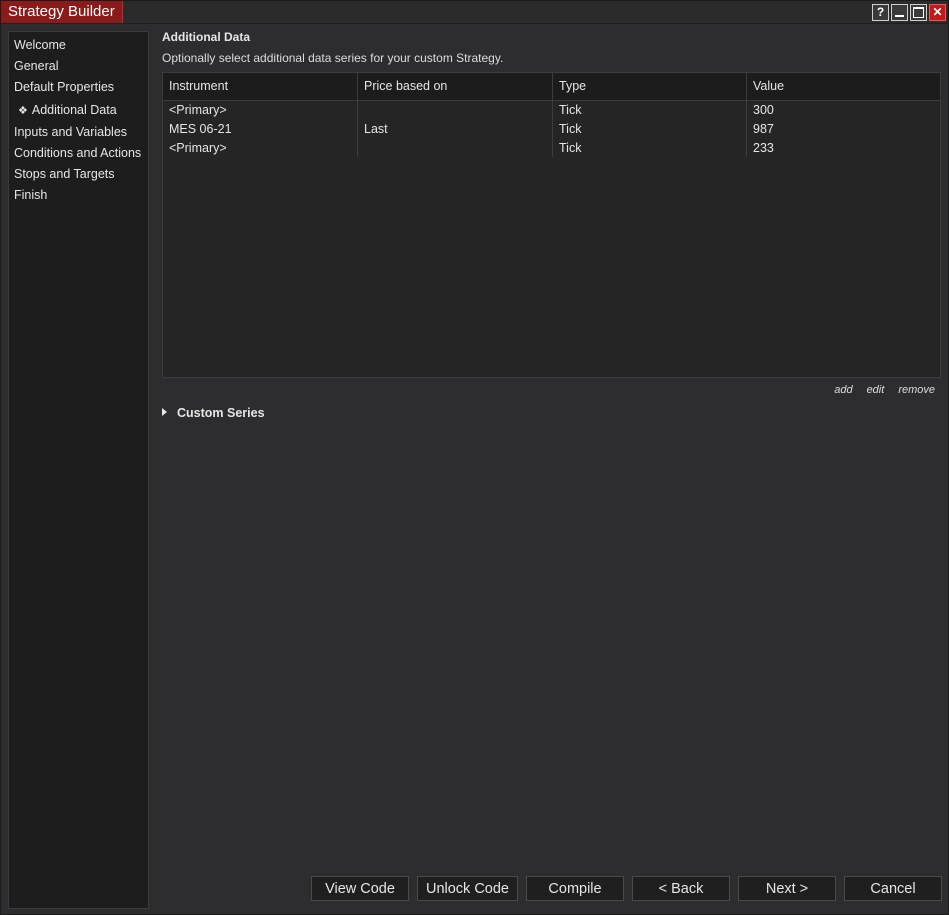 This screenshot has width=949, height=915. Describe the element at coordinates (551, 129) in the screenshot. I see `table-row: MES 06-21 Last Tick 987` at that location.